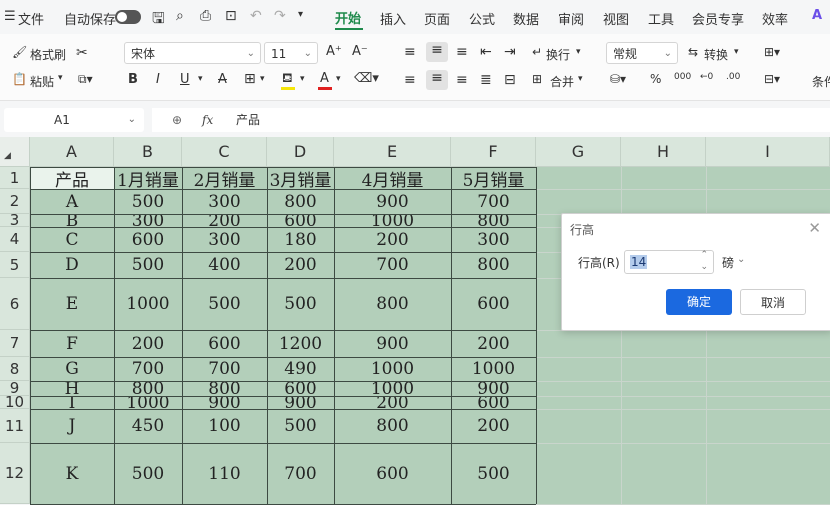 This screenshot has width=830, height=505. What do you see at coordinates (493, 152) in the screenshot?
I see `column-header-f: F` at bounding box center [493, 152].